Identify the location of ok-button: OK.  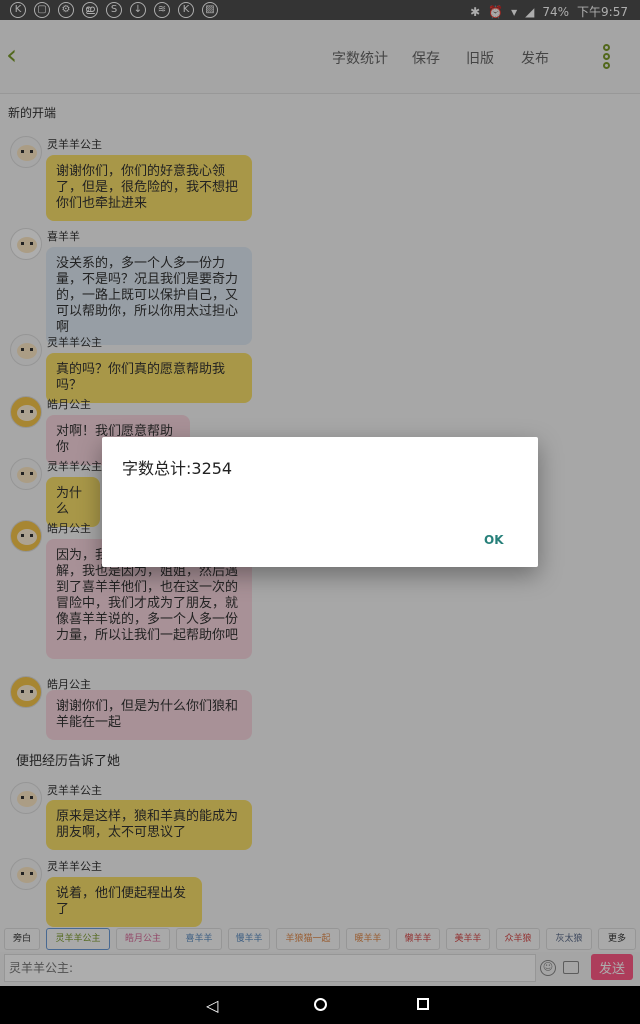
(494, 540).